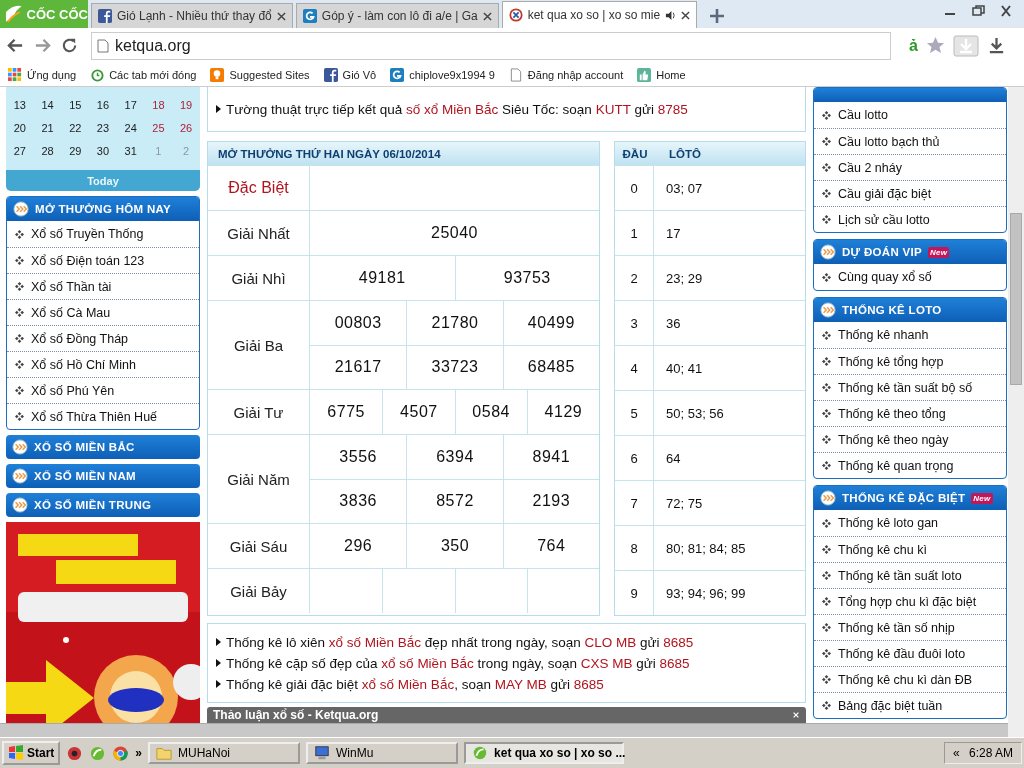 This screenshot has width=1024, height=768. I want to click on calendar-day: 15, so click(75, 104).